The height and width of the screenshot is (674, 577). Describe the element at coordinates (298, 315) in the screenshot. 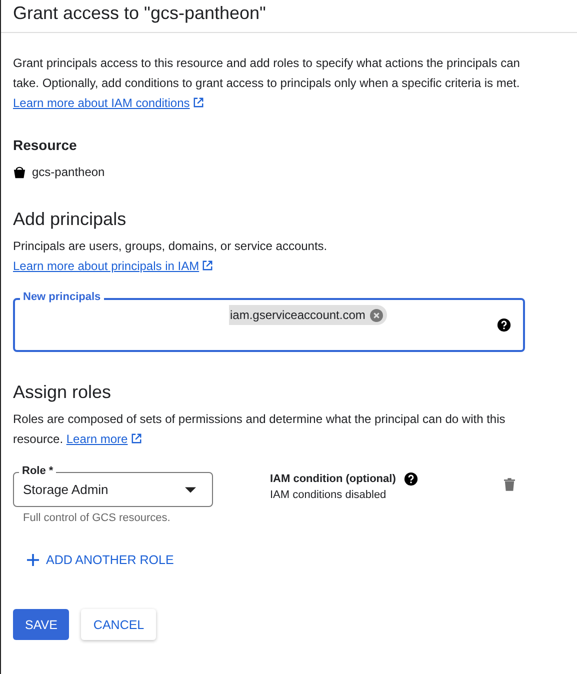

I see `chip-text: iam.gserviceaccount.com` at that location.